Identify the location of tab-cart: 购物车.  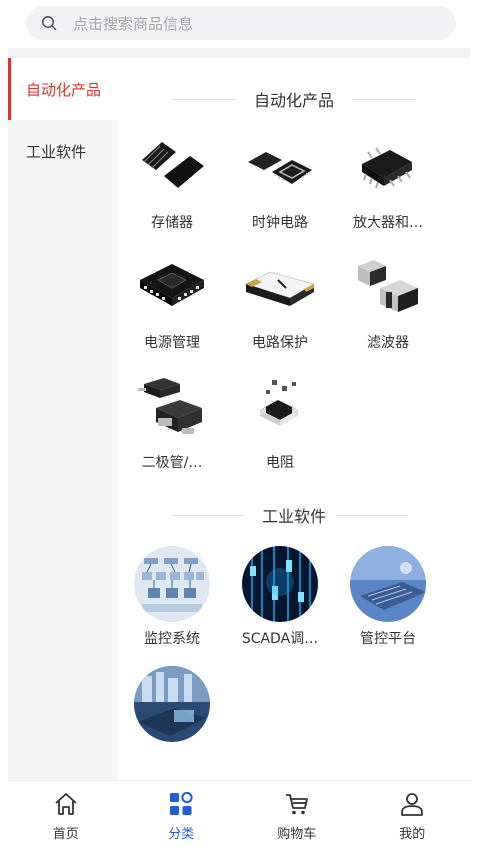
(297, 815).